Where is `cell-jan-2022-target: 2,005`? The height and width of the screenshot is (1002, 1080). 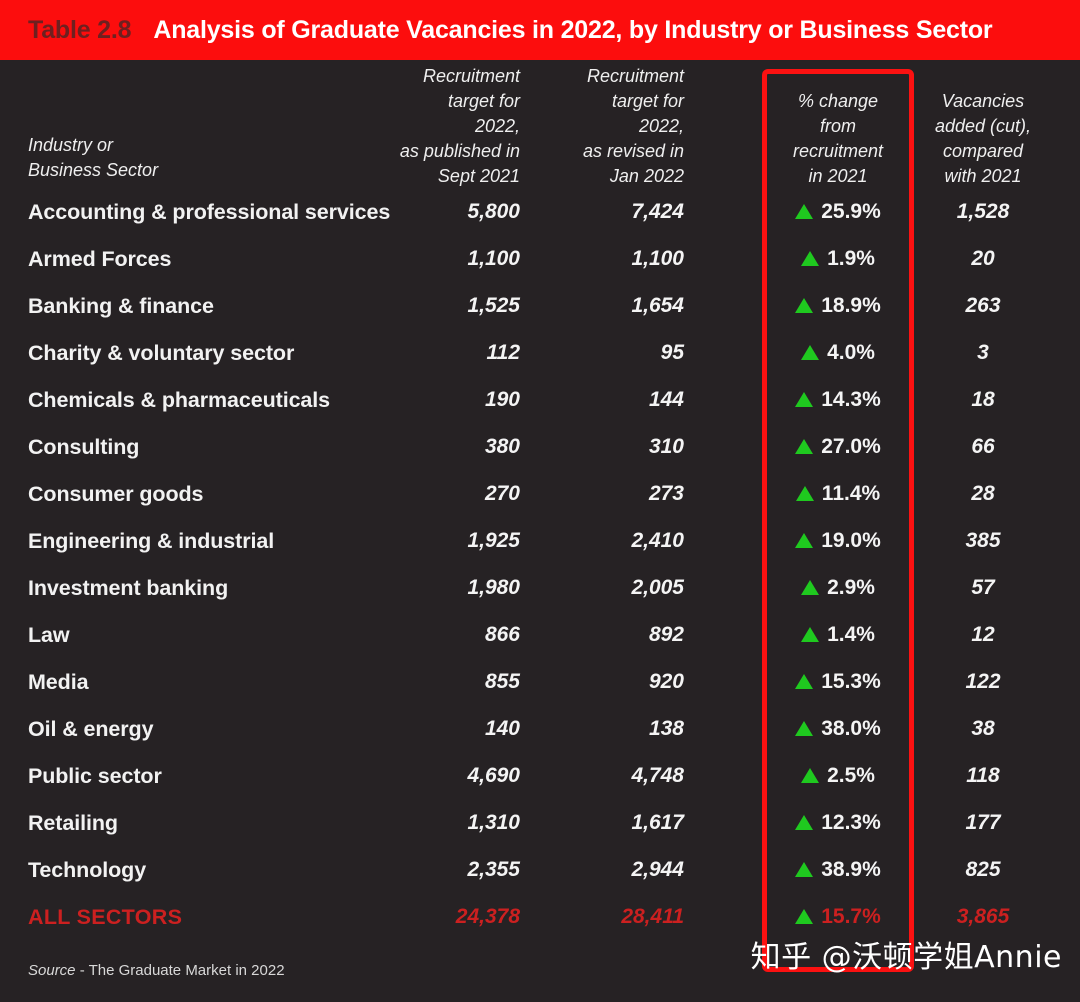
cell-jan-2022-target: 2,005 is located at coordinates (657, 587).